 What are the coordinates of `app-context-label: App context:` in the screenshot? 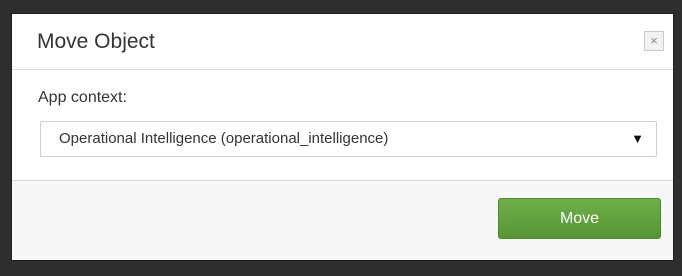 It's located at (82, 97).